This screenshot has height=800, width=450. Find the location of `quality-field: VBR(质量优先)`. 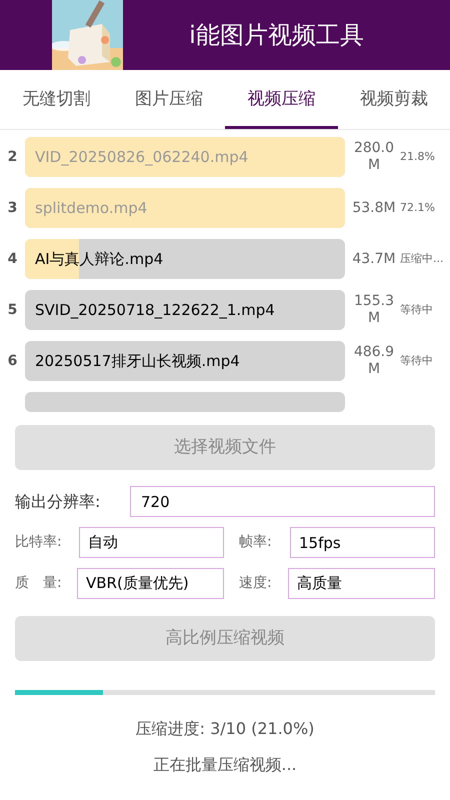

quality-field: VBR(质量优先) is located at coordinates (150, 583).